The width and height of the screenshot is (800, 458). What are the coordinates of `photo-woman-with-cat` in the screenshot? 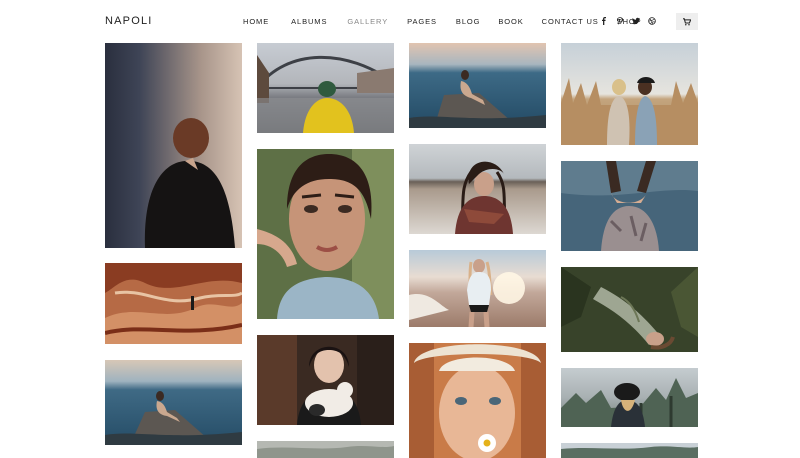 It's located at (325, 380).